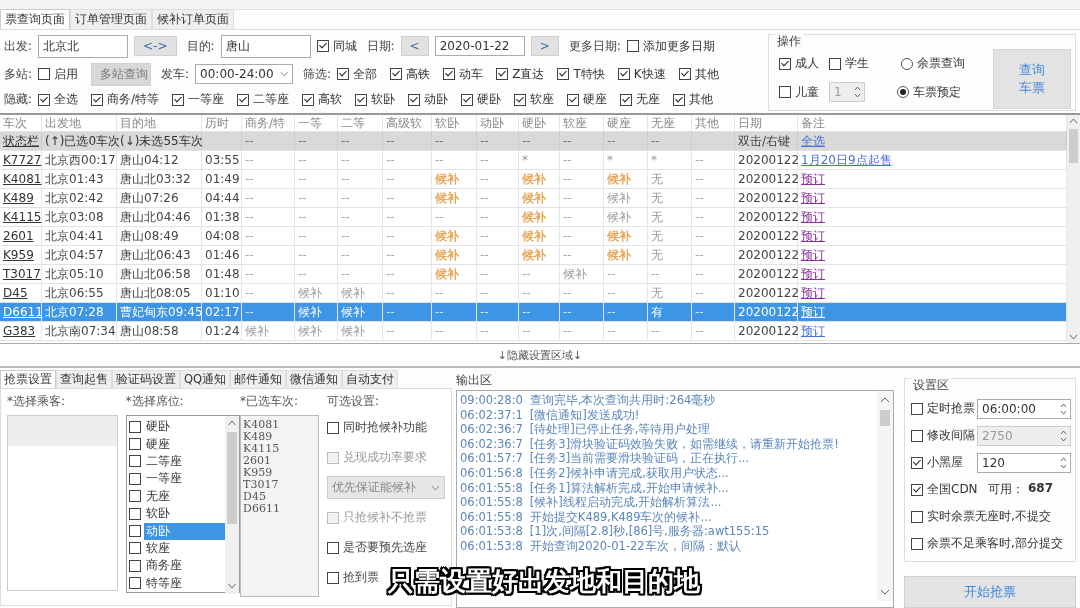 This screenshot has width=1080, height=608. I want to click on table-row: K4115 北京03:08 唐山北04:46 01:38 -- -- -- -- -- -- 候补 -- 候补 无 -- 20200122 预订, so click(533, 217).